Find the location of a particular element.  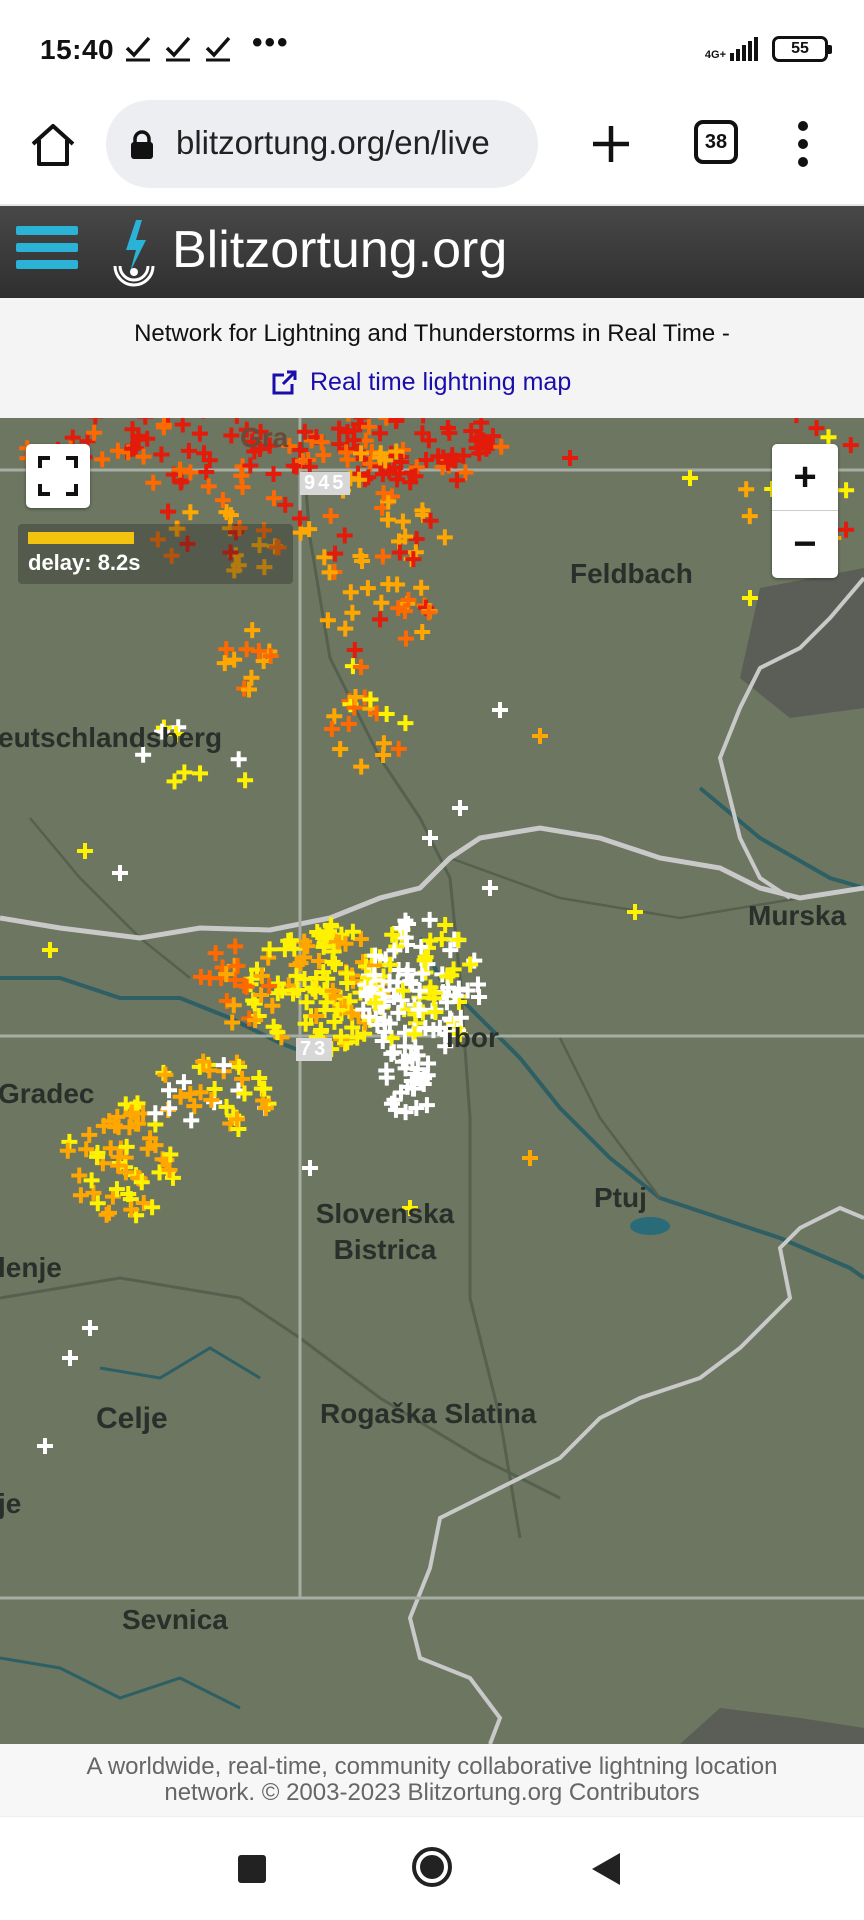

more-menu-icon is located at coordinates (803, 144).